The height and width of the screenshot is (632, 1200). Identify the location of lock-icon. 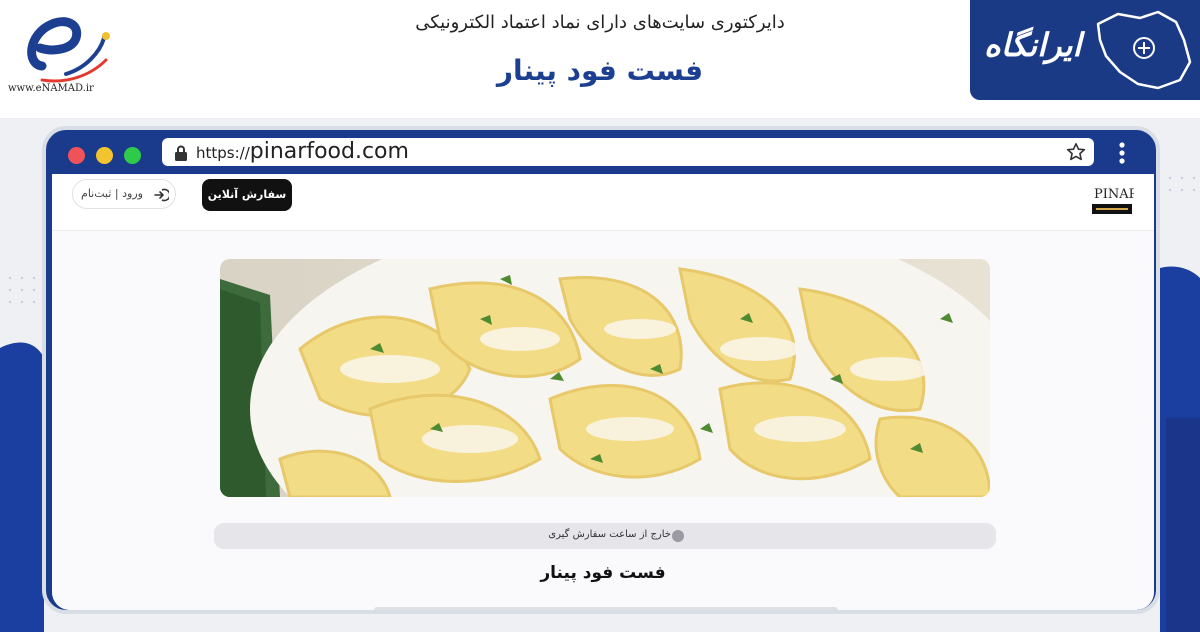
(181, 153).